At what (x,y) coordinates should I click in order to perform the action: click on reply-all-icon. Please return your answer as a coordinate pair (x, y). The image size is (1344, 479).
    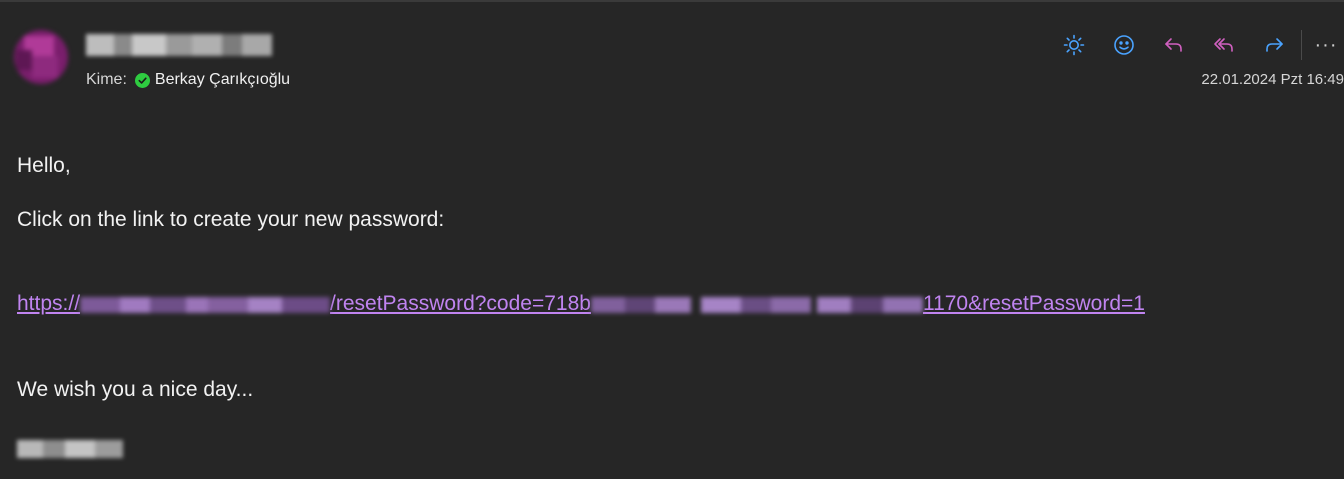
    Looking at the image, I should click on (1224, 45).